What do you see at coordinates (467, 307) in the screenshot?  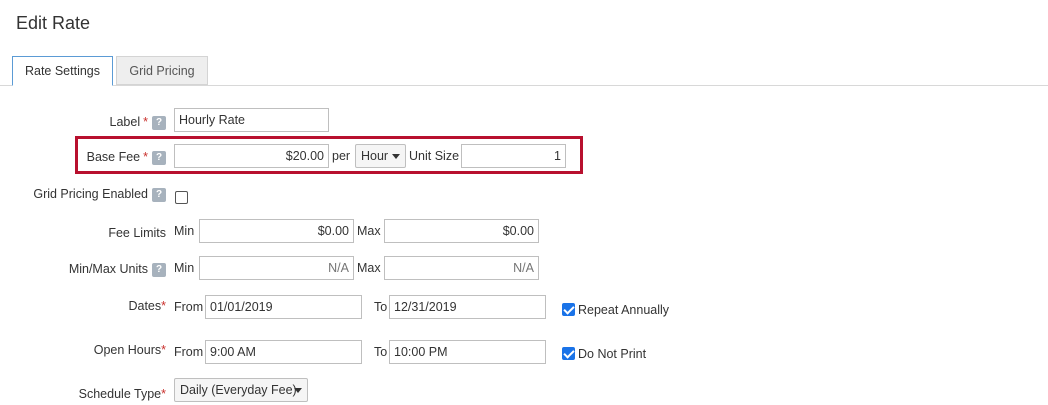 I see `date-to-input` at bounding box center [467, 307].